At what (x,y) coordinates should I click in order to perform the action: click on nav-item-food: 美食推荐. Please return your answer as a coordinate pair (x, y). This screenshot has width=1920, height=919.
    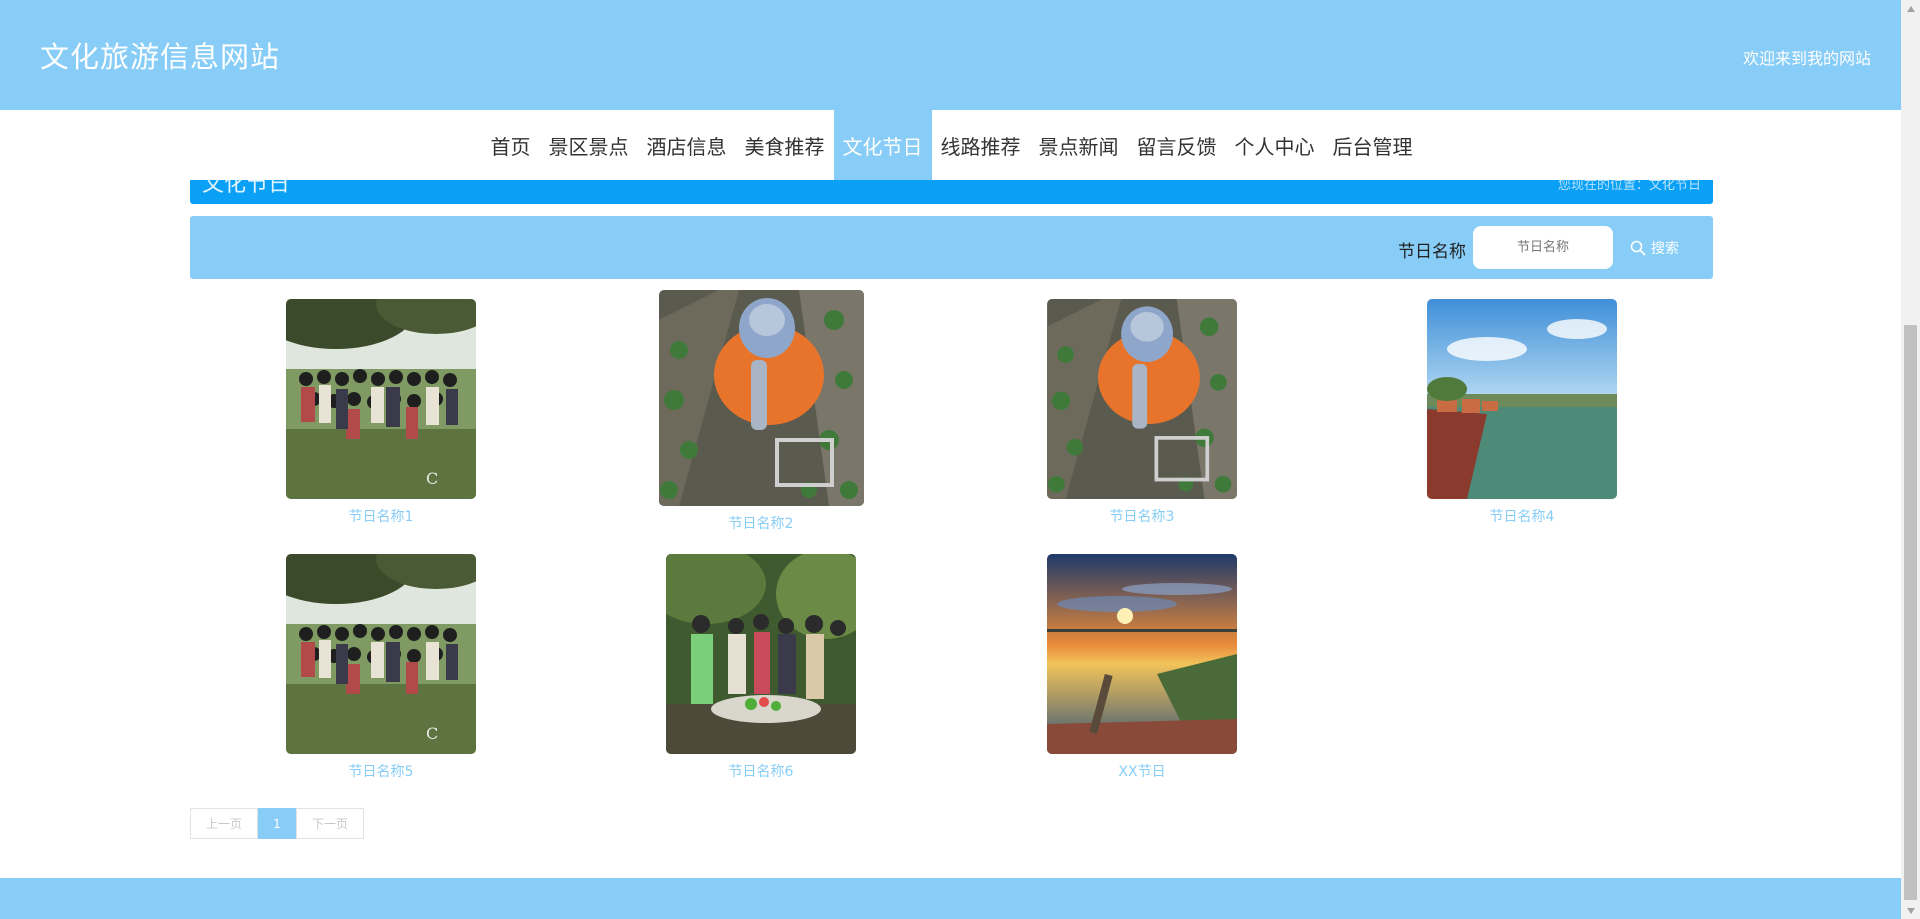
    Looking at the image, I should click on (785, 145).